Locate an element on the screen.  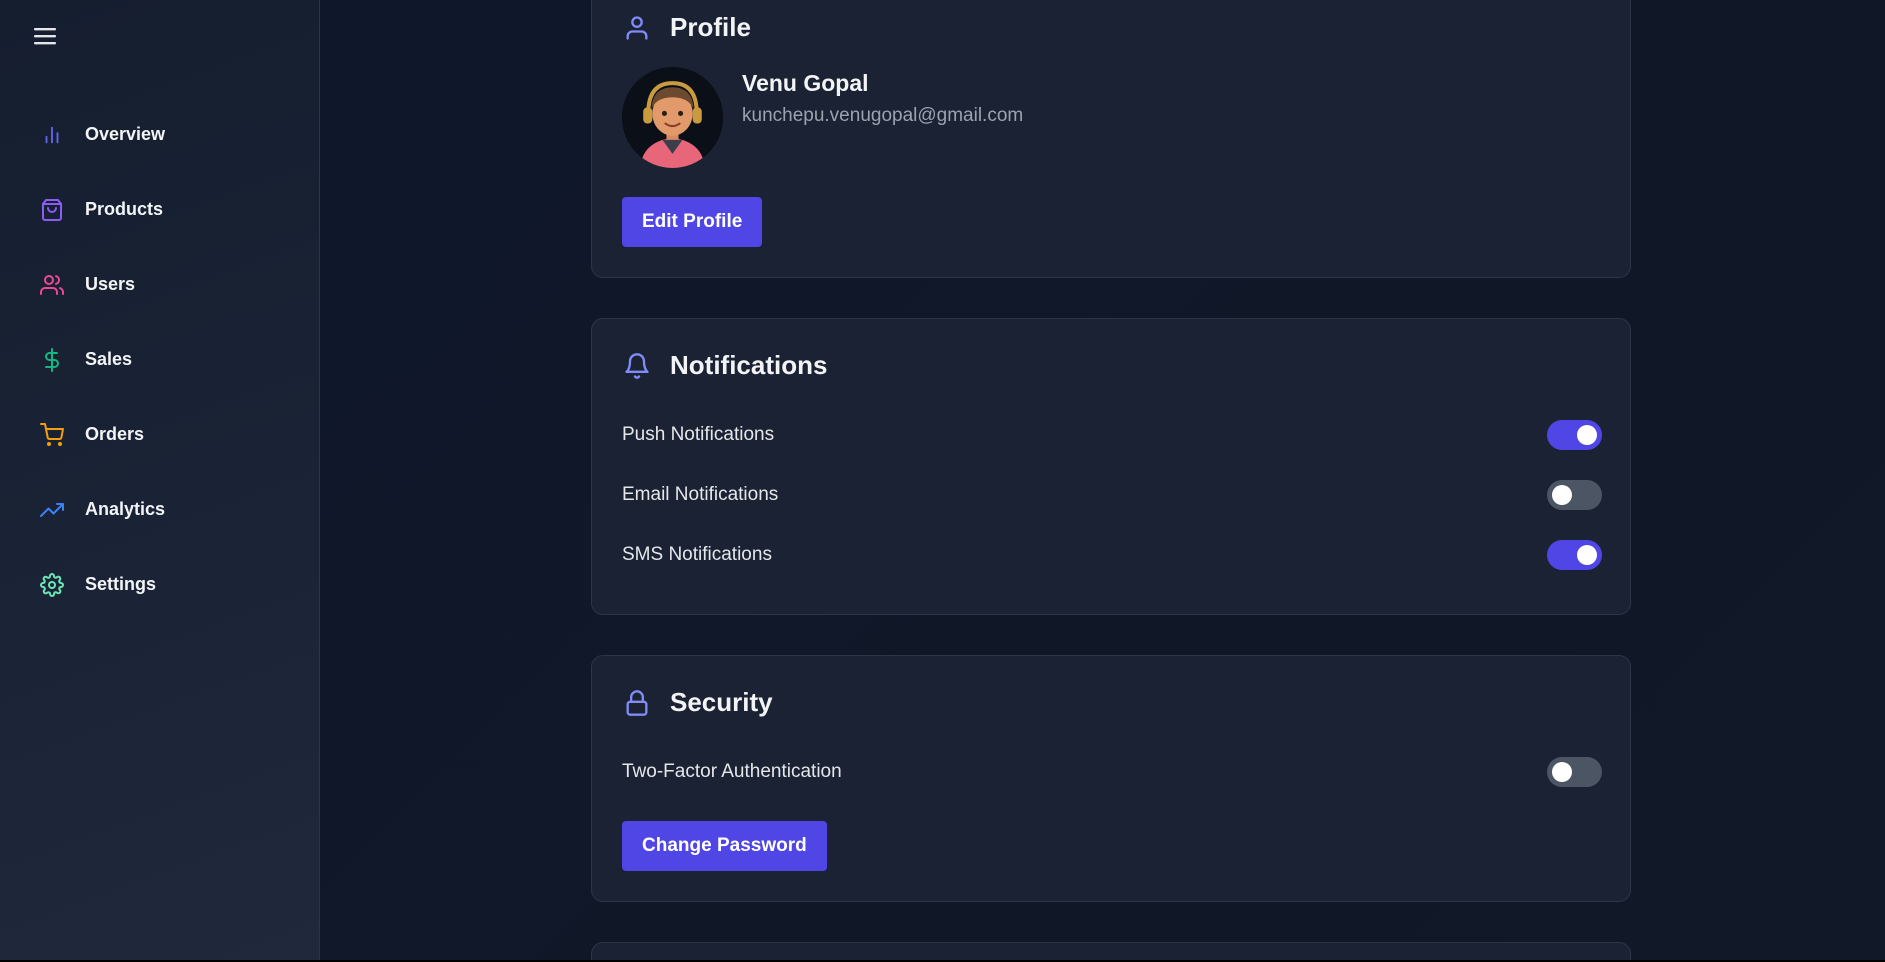
sms-notifications-label: SMS Notifications is located at coordinates (697, 554).